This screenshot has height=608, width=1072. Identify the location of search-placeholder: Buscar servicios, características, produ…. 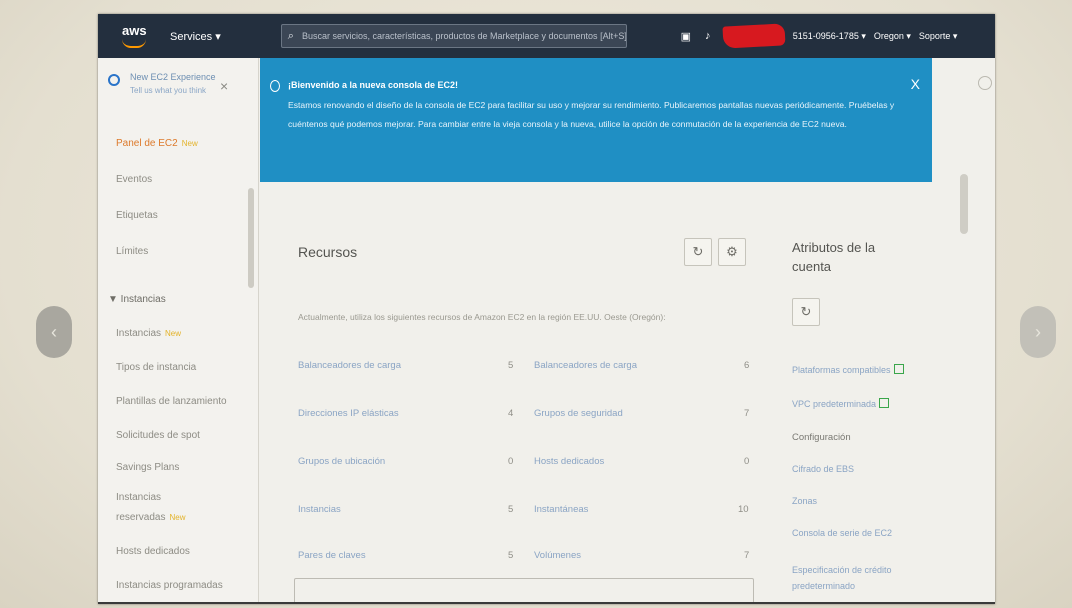
(464, 36).